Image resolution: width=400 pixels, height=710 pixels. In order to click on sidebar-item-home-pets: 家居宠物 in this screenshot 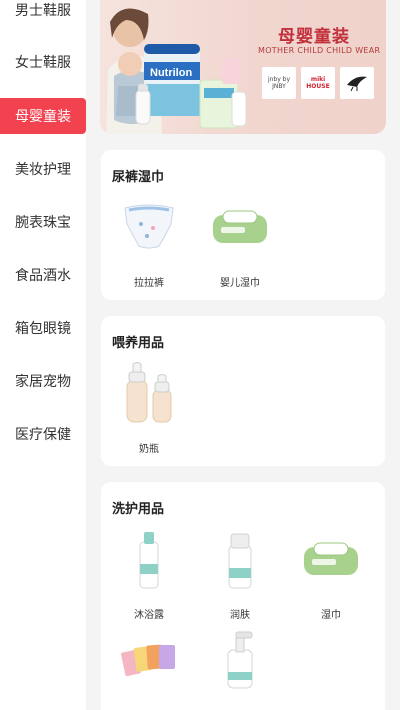, I will do `click(43, 381)`.